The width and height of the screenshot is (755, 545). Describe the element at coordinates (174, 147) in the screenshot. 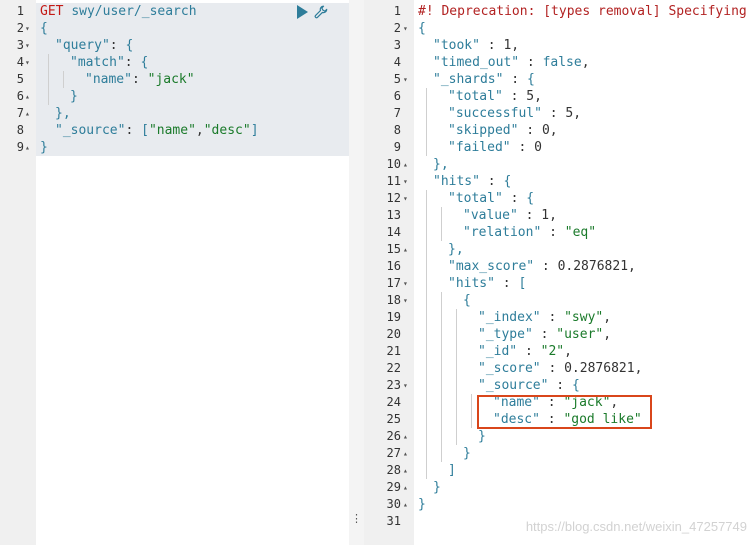

I see `code-line: 9 ▴}` at that location.